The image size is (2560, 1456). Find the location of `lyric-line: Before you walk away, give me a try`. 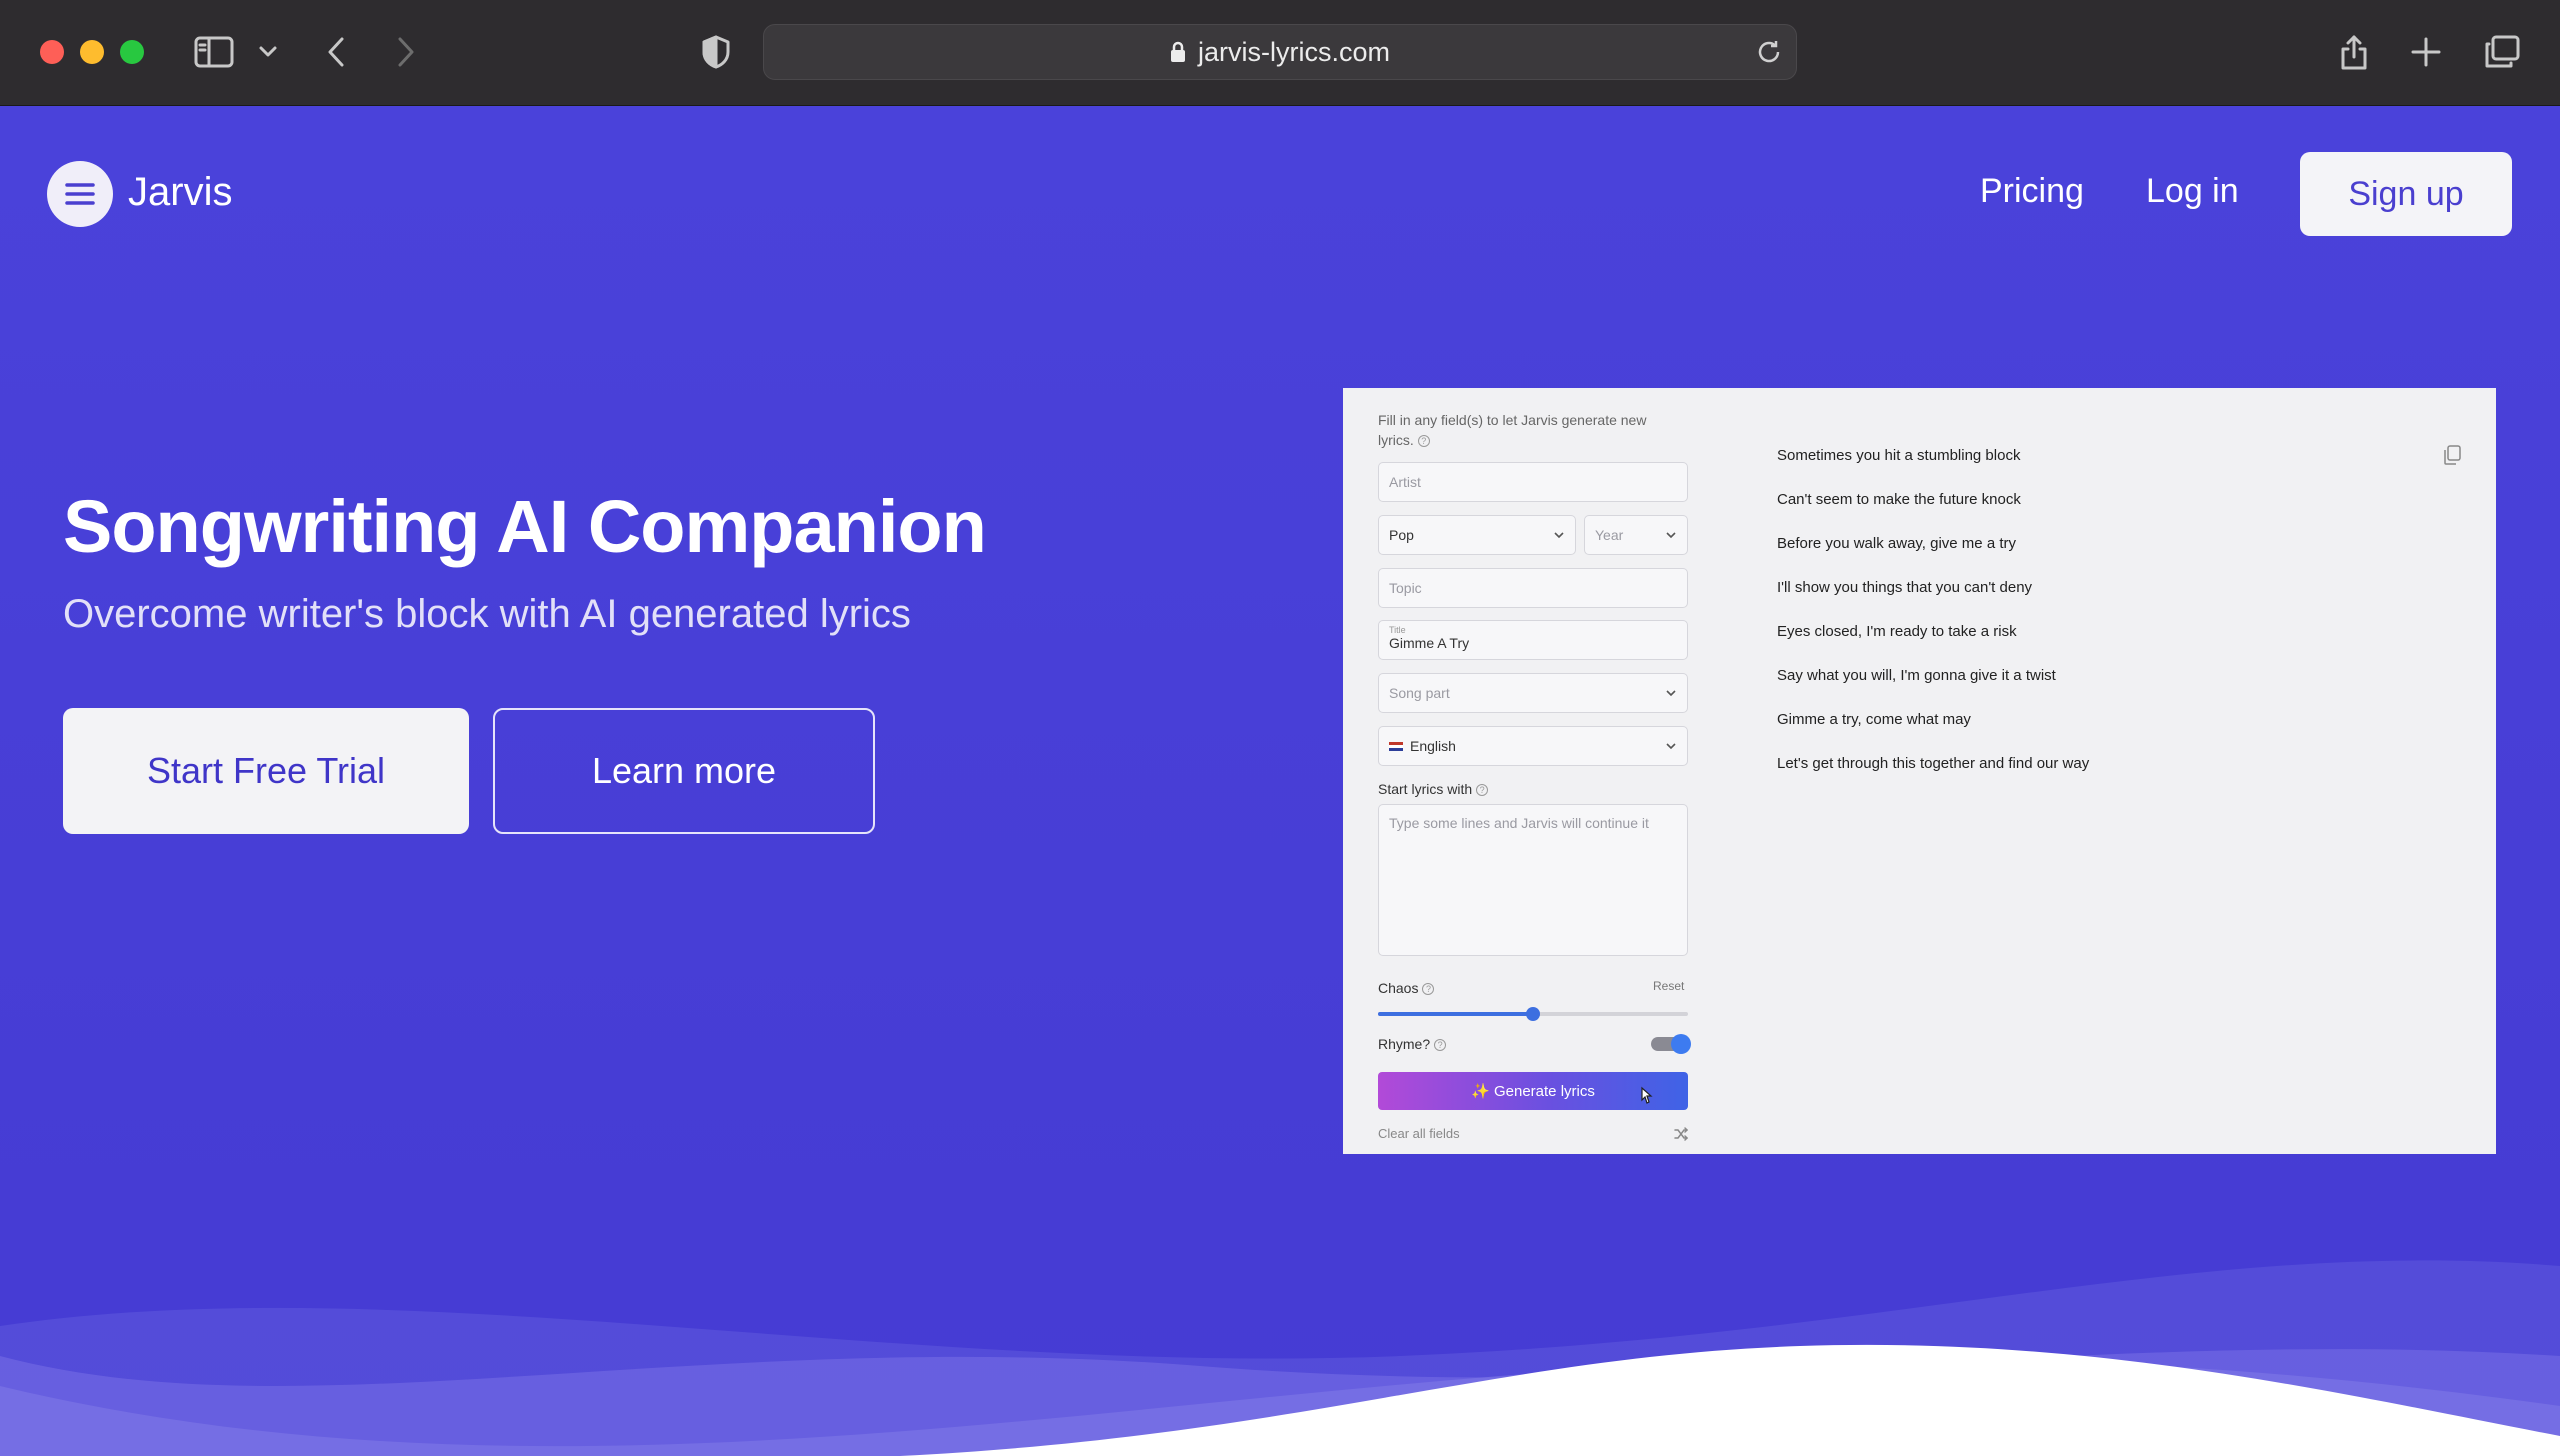

lyric-line: Before you walk away, give me a try is located at coordinates (1896, 543).